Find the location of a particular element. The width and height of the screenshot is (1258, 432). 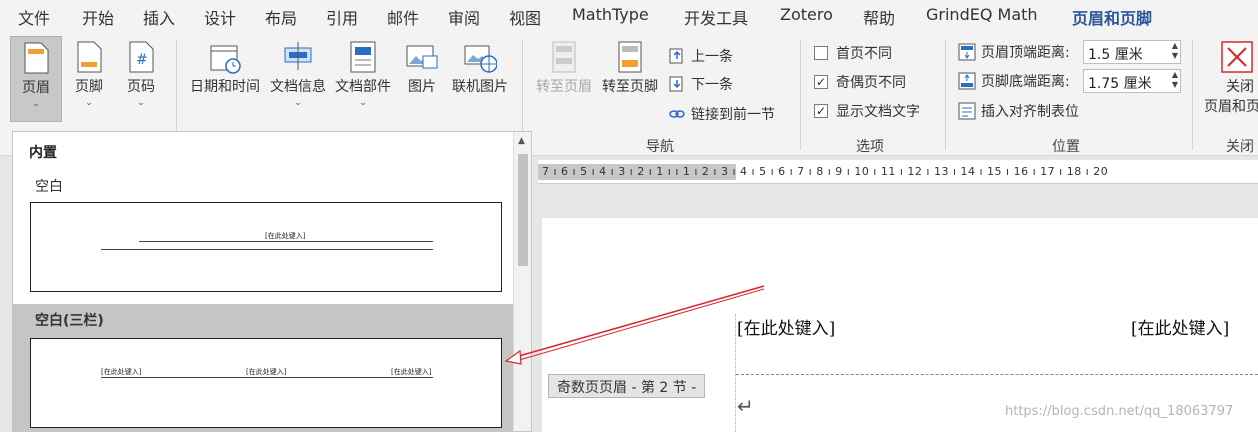

online-picture-button-label: 联机图片 is located at coordinates (480, 87).